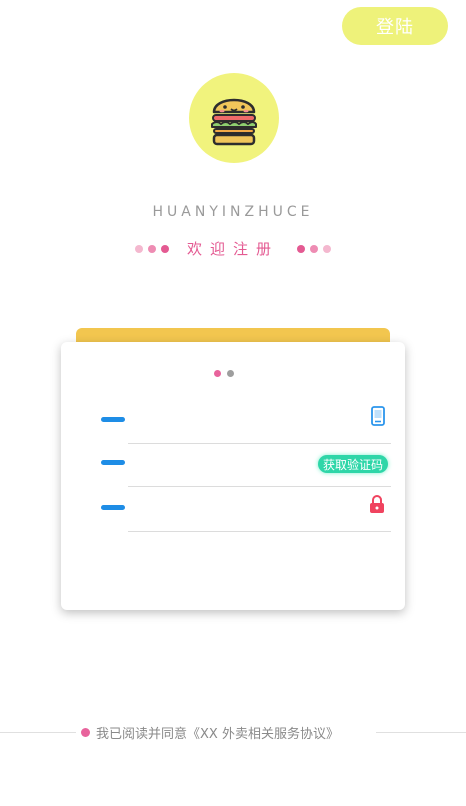 The height and width of the screenshot is (806, 466). Describe the element at coordinates (217, 732) in the screenshot. I see `agreement-link: 我已阅读并同意《XX 外卖相关服务协议》` at that location.